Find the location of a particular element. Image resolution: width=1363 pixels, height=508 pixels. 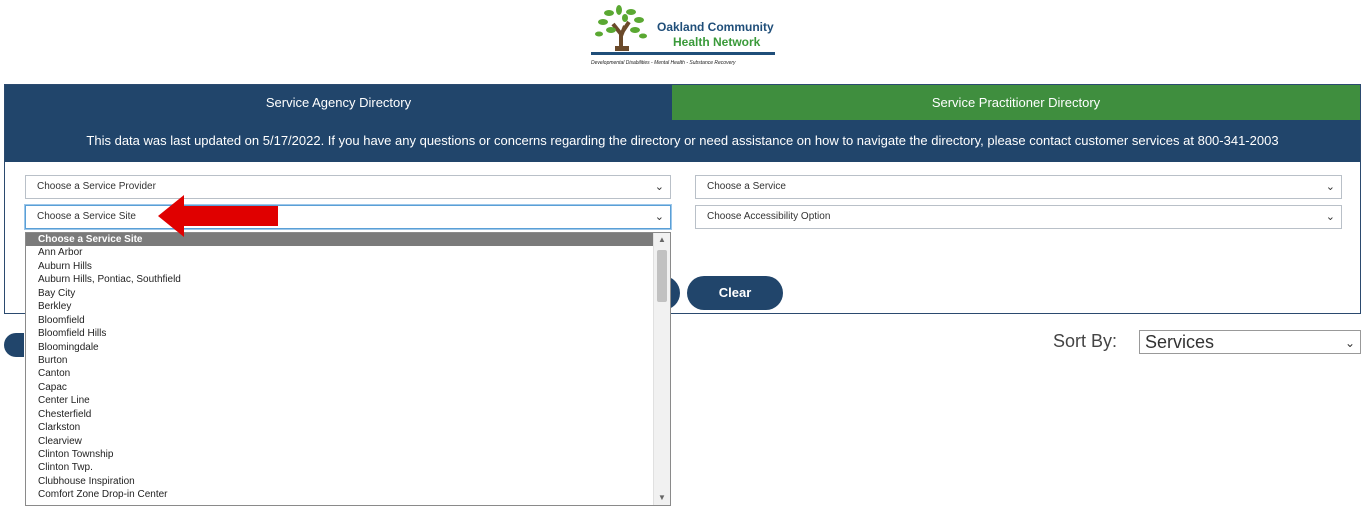

service-site-value: Choose a Service Site is located at coordinates (86, 216).